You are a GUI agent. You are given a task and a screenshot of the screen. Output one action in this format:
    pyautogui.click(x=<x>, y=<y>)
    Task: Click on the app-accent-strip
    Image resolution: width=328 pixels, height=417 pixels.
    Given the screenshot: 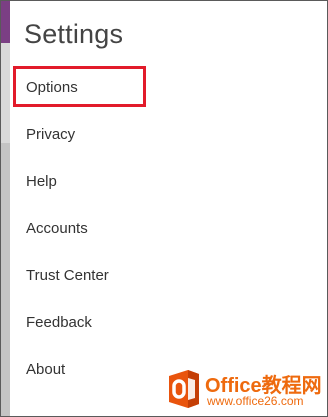 What is the action you would take?
    pyautogui.click(x=5, y=22)
    